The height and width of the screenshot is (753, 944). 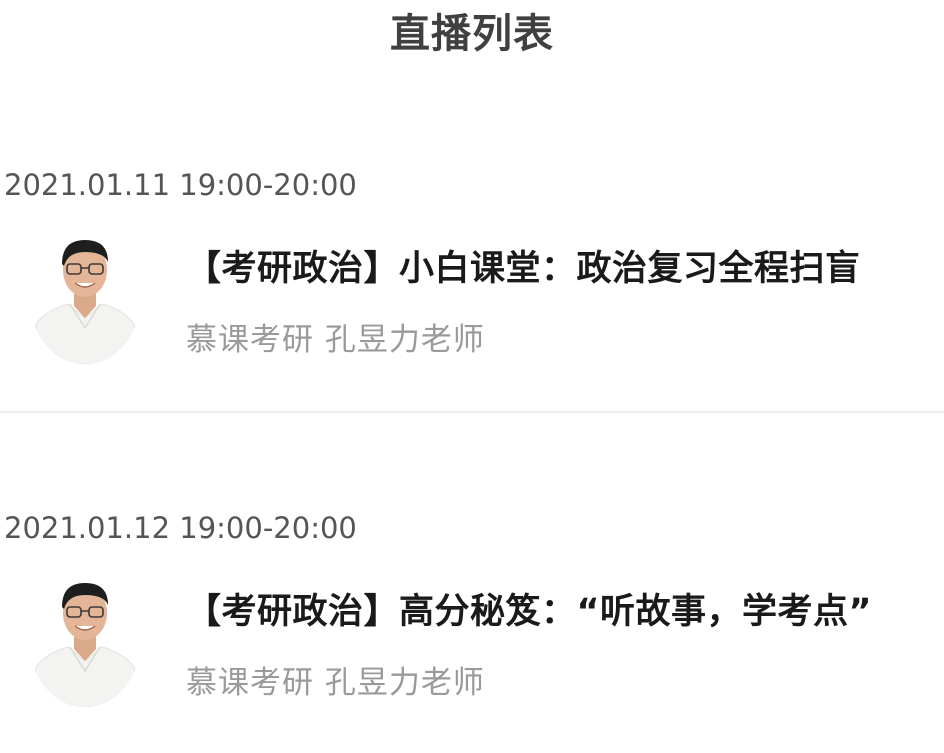 I want to click on live-time: 2021.01.12 19:00-20:00, so click(x=180, y=528).